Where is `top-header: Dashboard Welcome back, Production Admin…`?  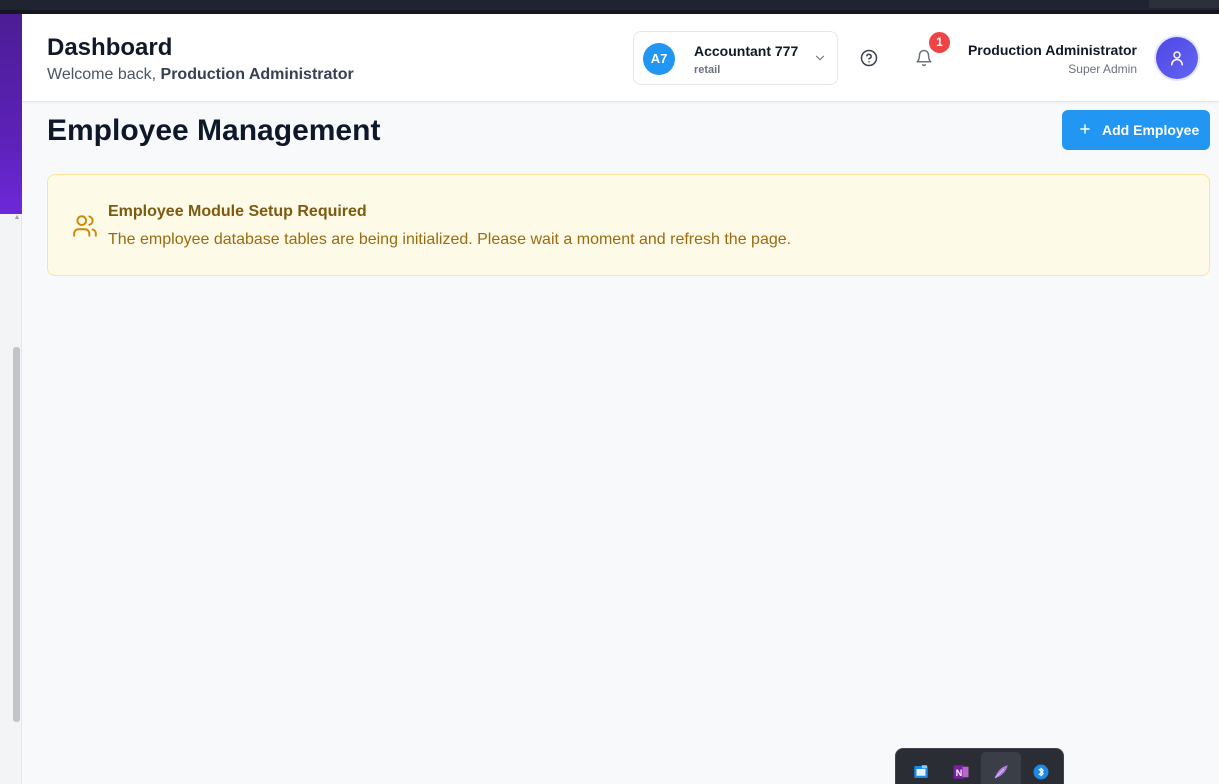 top-header: Dashboard Welcome back, Production Admin… is located at coordinates (620, 58).